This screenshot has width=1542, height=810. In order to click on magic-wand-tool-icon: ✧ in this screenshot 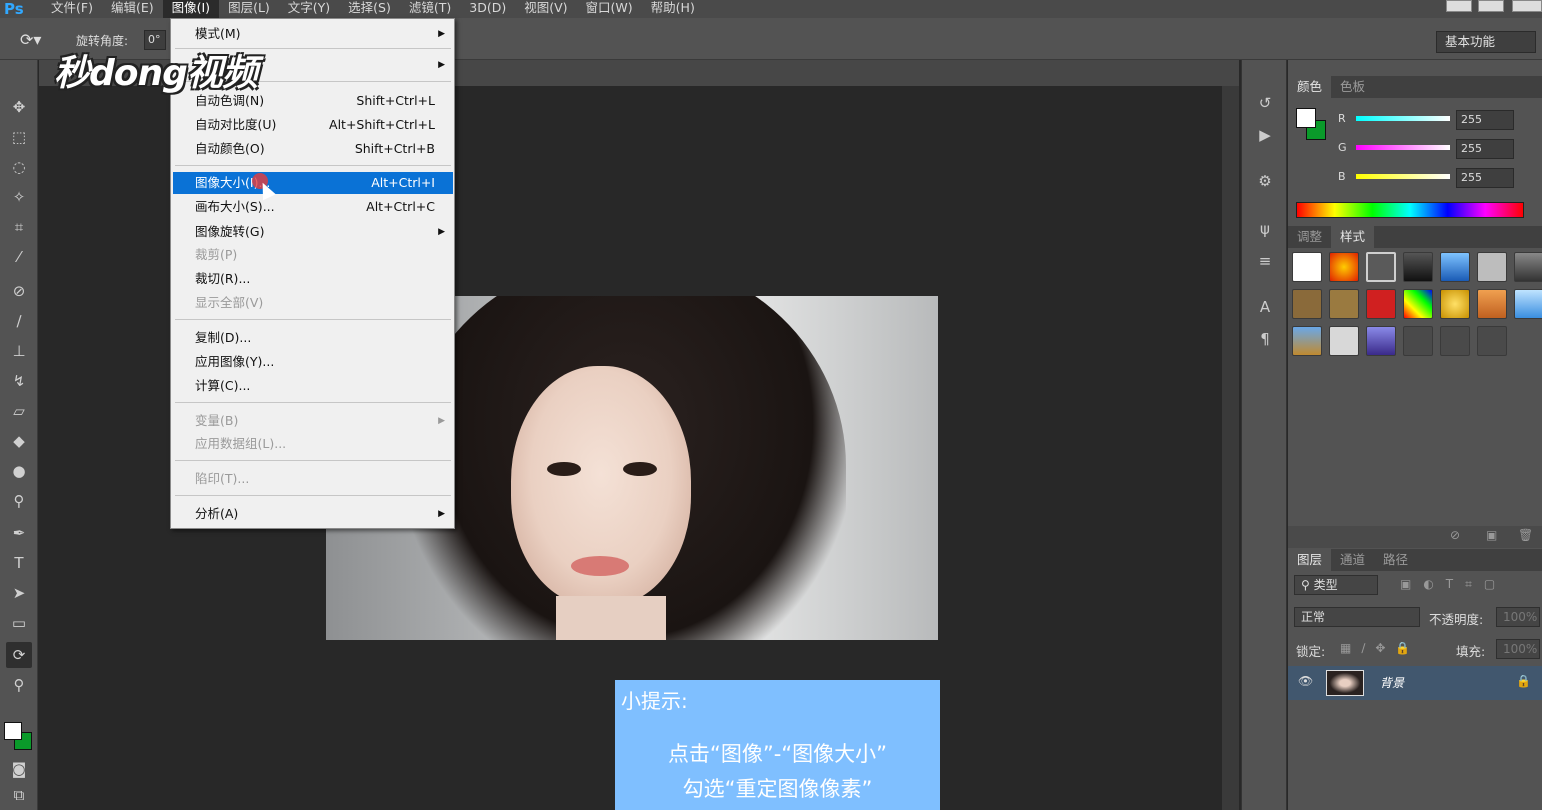, I will do `click(19, 197)`.